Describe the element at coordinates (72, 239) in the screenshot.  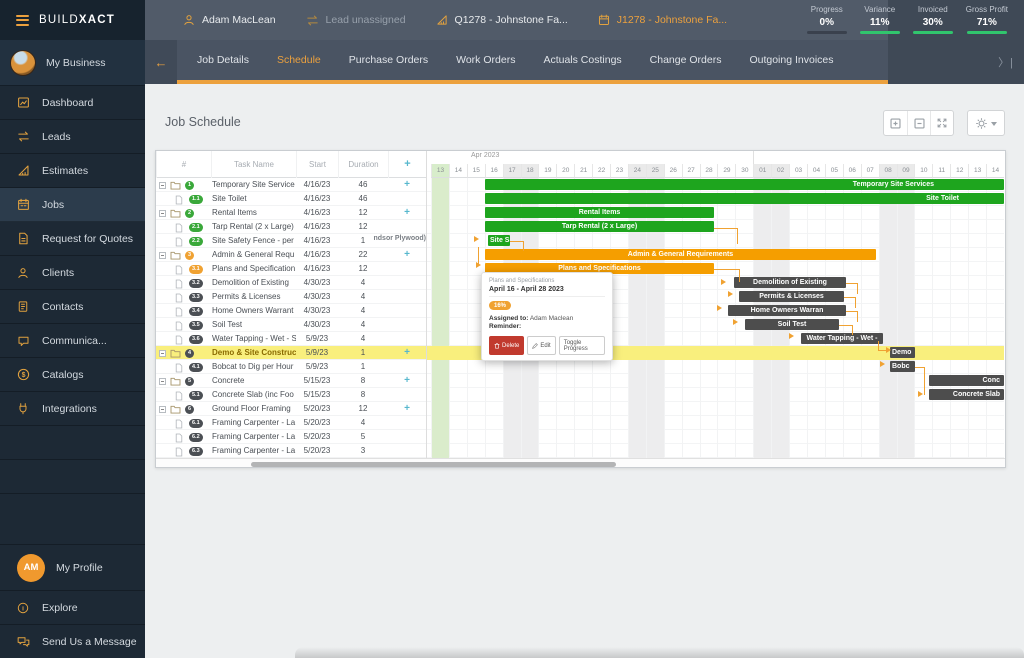
I see `sidebar-item-request-for-quotes: Request for Quotes` at that location.